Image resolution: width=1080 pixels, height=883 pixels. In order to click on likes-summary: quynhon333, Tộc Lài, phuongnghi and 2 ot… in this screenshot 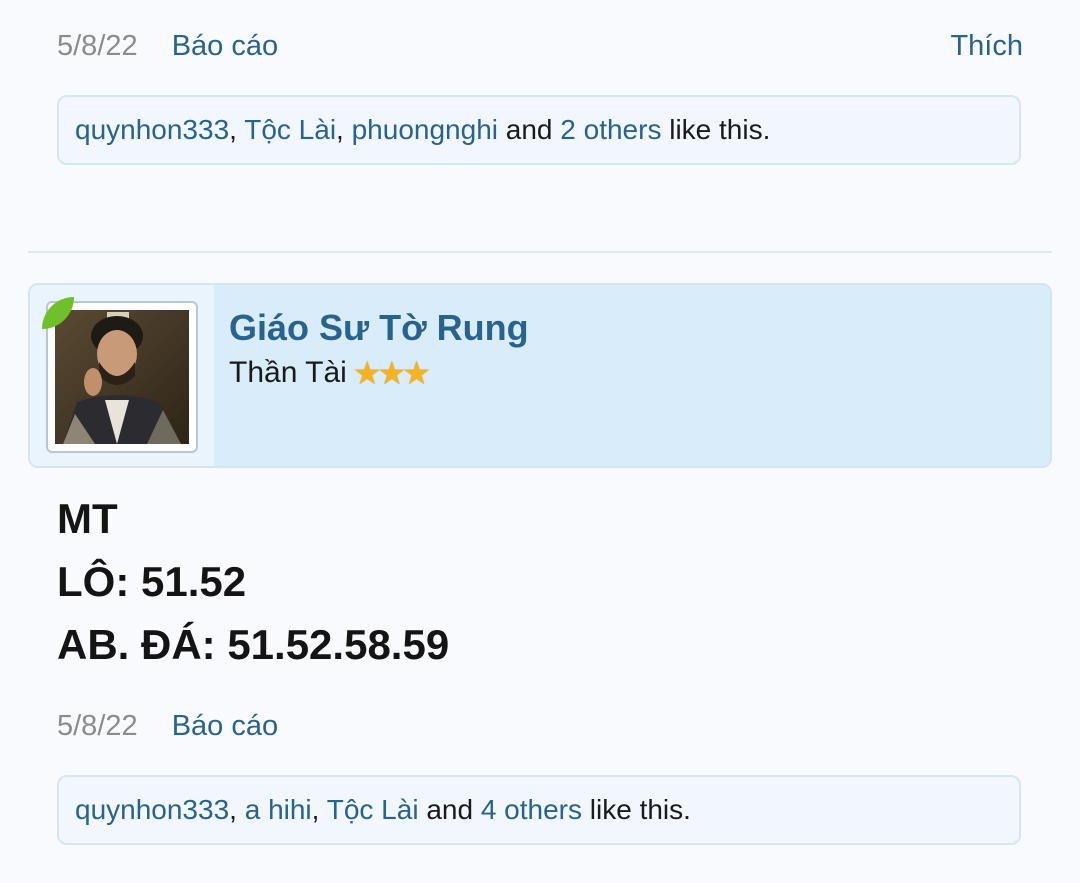, I will do `click(539, 130)`.